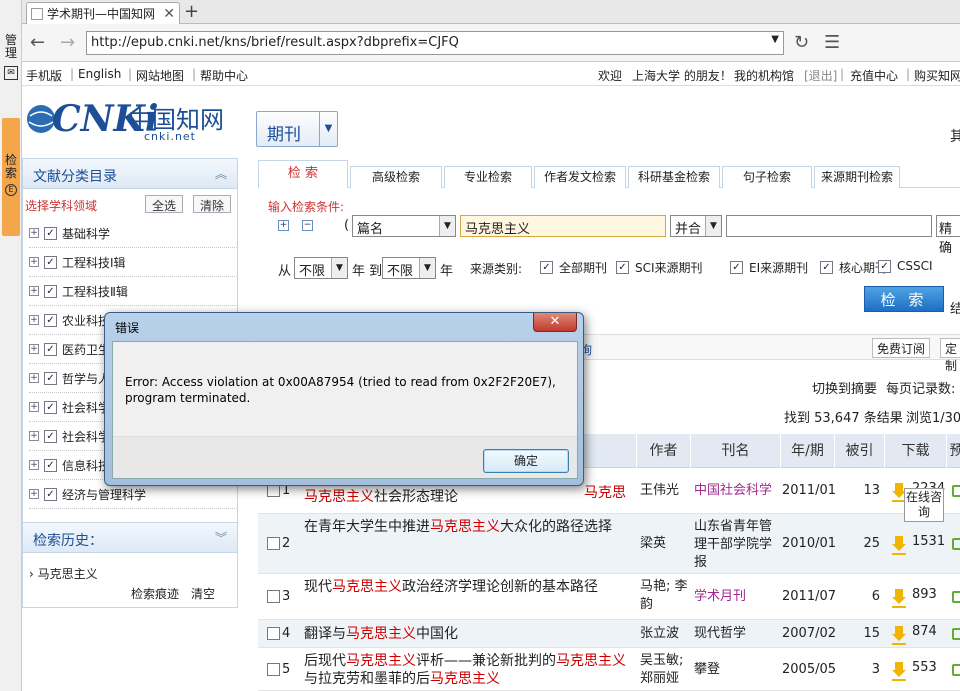 The height and width of the screenshot is (691, 960). Describe the element at coordinates (469, 495) in the screenshot. I see `article-title: 马克思 马克思主义社会形态理论` at that location.